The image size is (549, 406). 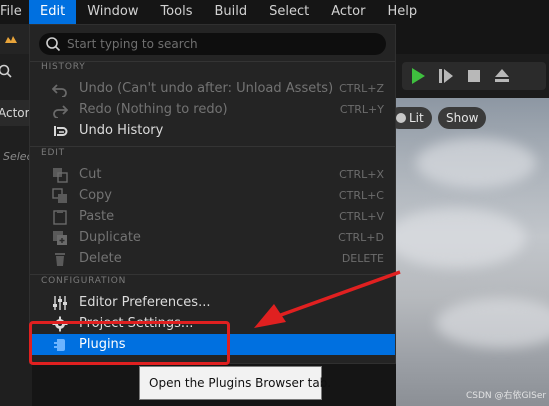 What do you see at coordinates (60, 217) in the screenshot?
I see `paste-icon` at bounding box center [60, 217].